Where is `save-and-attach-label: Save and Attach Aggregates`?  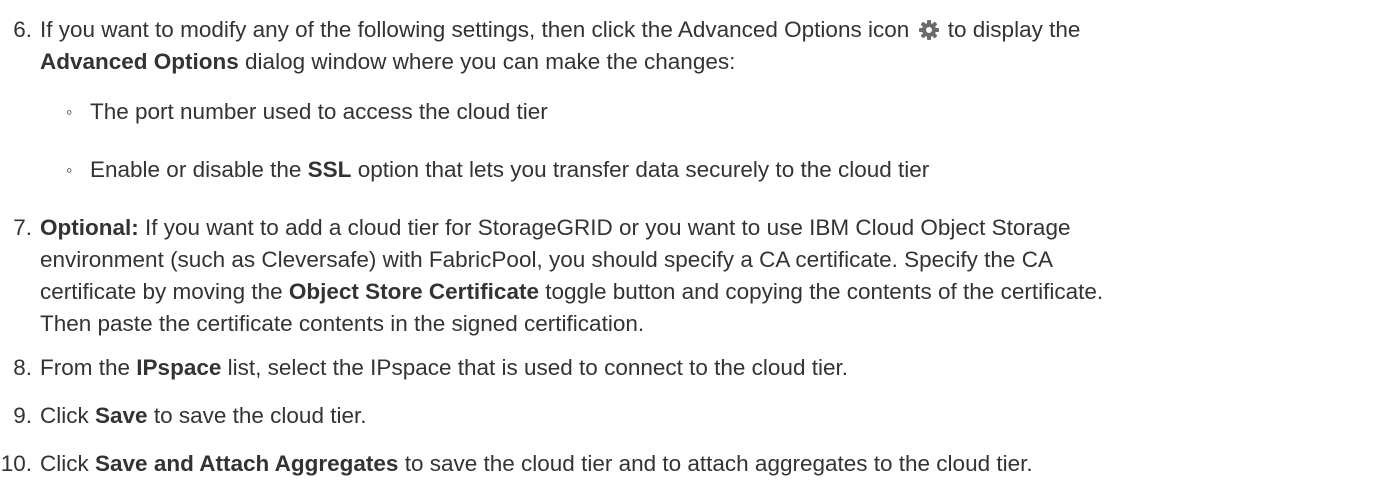 save-and-attach-label: Save and Attach Aggregates is located at coordinates (247, 463).